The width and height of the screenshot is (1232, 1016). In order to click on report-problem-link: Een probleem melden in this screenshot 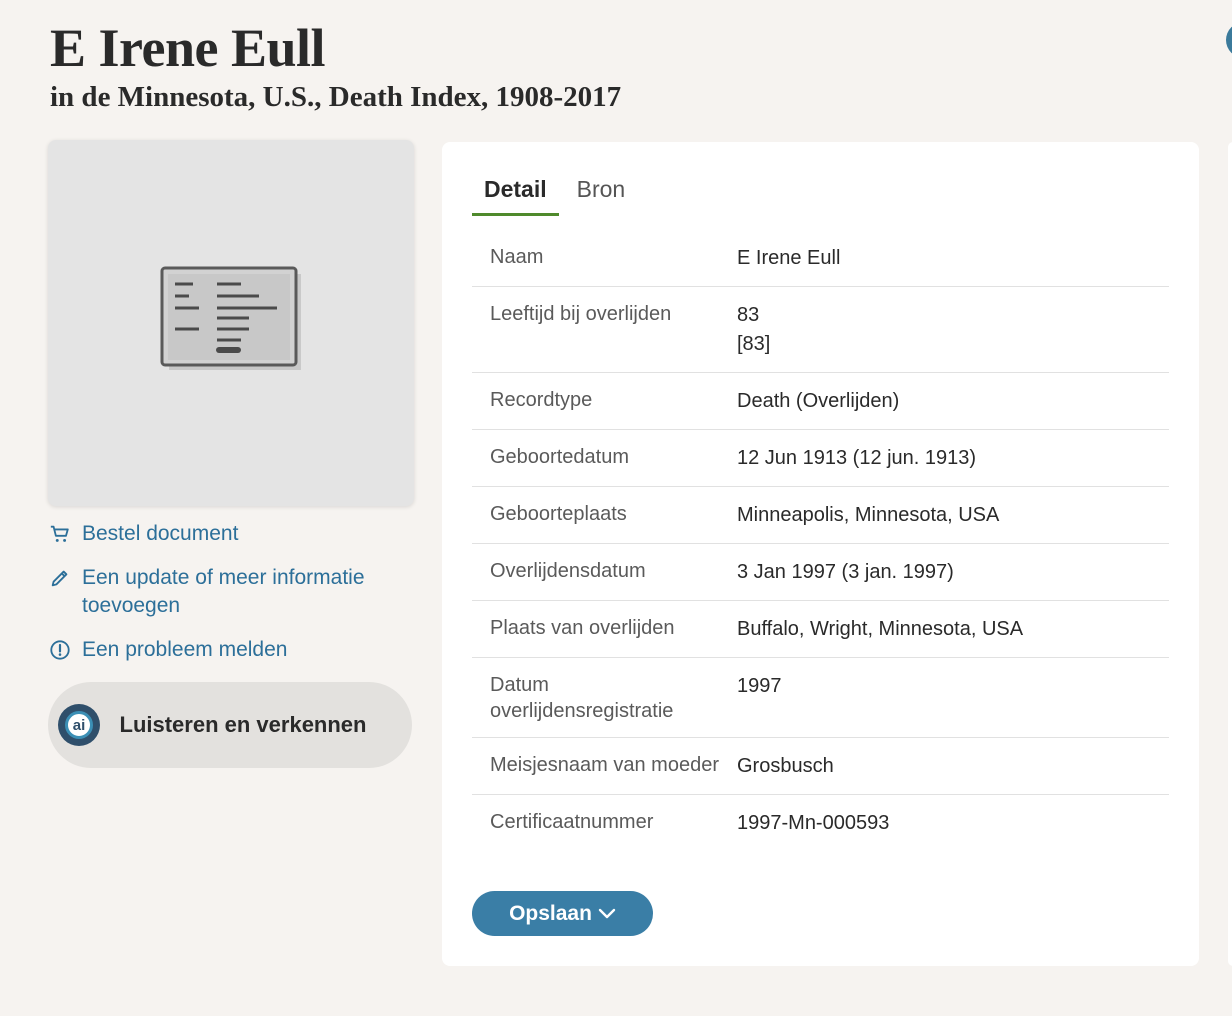, I will do `click(231, 650)`.